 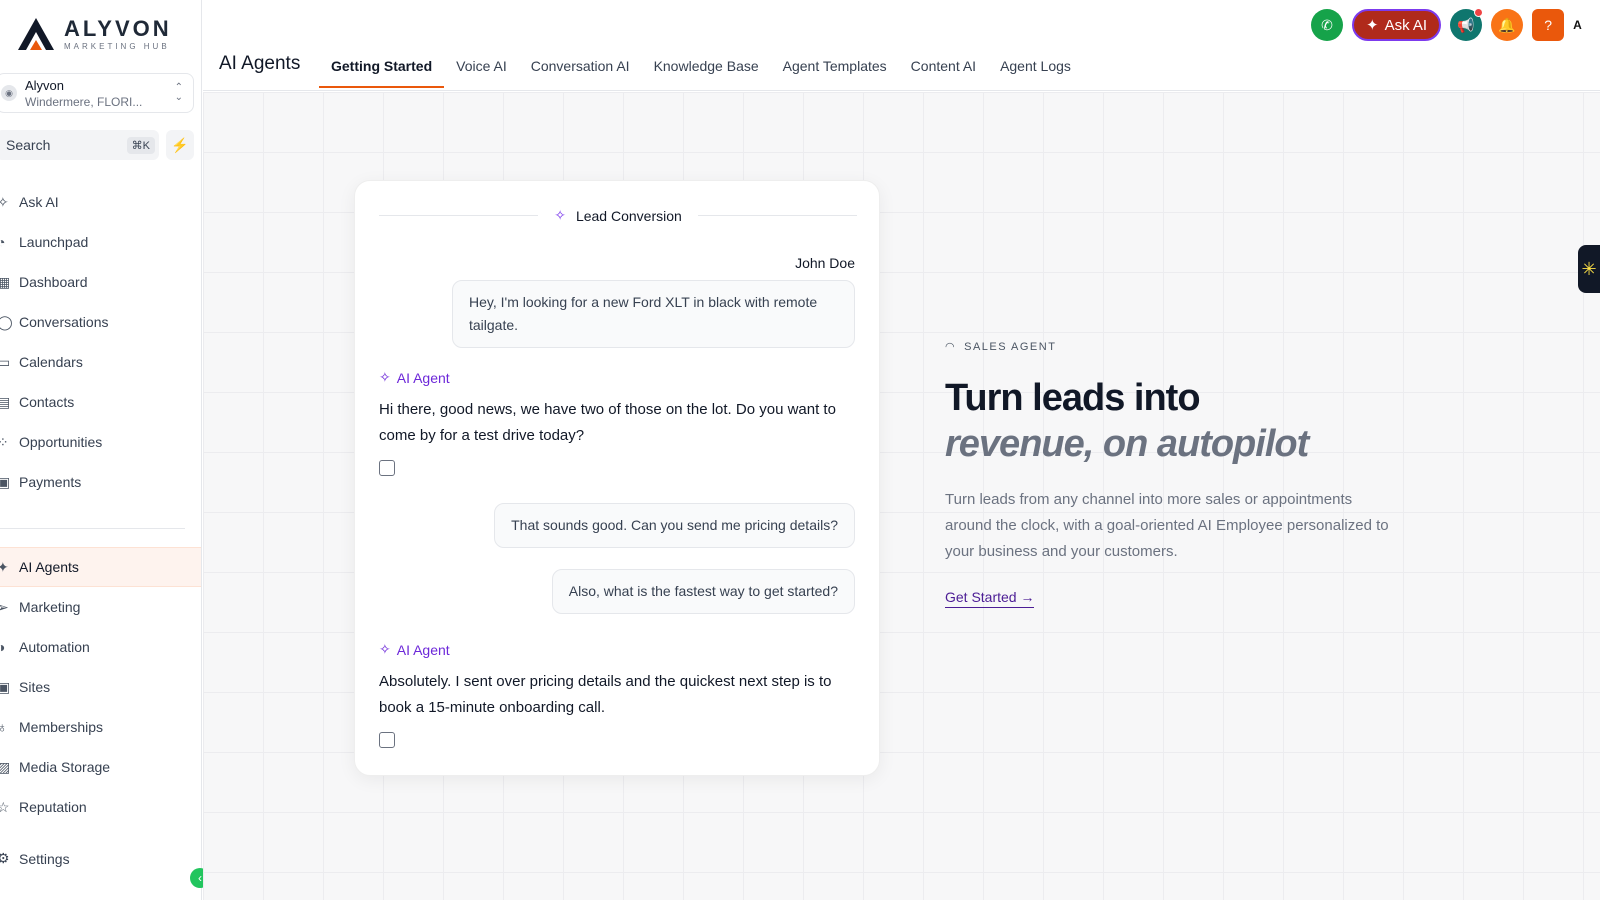 I want to click on chevron-updown-icon: ⌃ ⌄, so click(x=178, y=92).